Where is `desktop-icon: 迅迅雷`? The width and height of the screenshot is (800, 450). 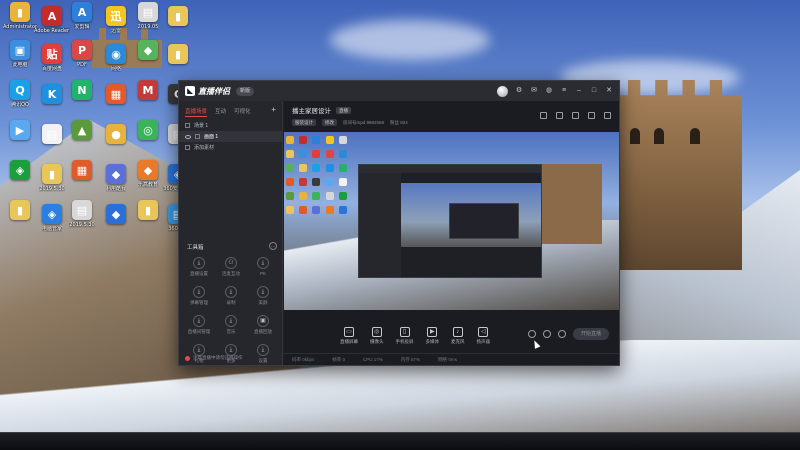
desktop-icon: 迅迅雷 is located at coordinates (116, 20).